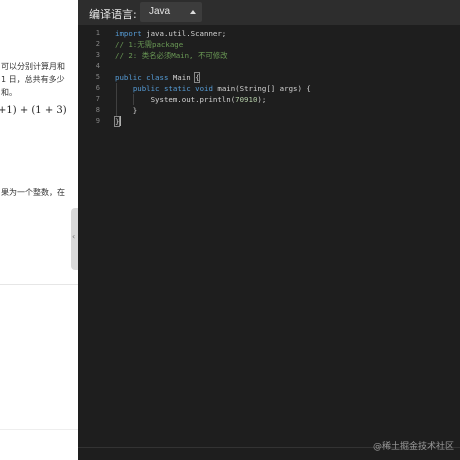  Describe the element at coordinates (269, 77) in the screenshot. I see `code-line: 5 public class Main {` at that location.